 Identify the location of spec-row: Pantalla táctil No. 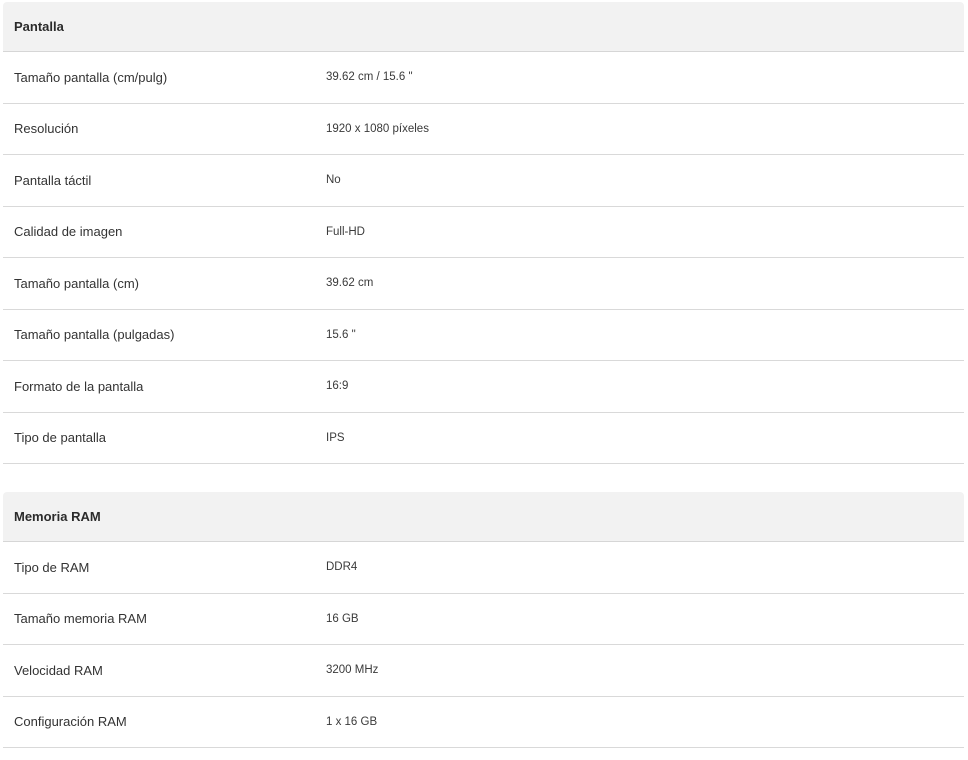
(483, 181).